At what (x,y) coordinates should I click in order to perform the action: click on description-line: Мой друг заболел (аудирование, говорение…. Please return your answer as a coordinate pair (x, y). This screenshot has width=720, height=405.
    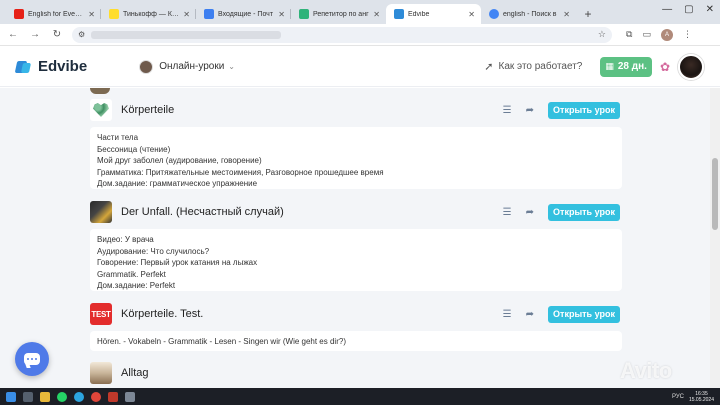
    Looking at the image, I should click on (179, 160).